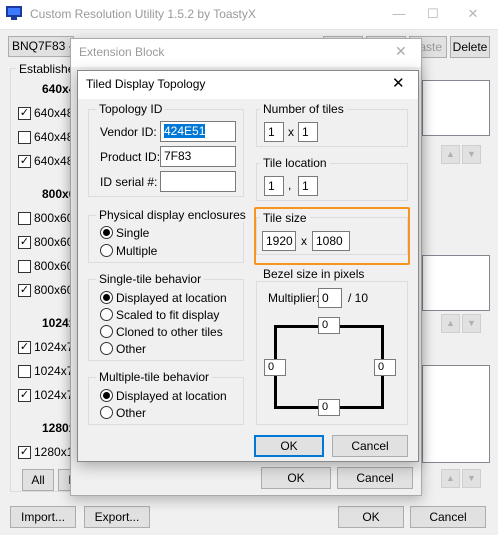 The width and height of the screenshot is (498, 535). I want to click on tdt-ok-button: OK, so click(289, 446).